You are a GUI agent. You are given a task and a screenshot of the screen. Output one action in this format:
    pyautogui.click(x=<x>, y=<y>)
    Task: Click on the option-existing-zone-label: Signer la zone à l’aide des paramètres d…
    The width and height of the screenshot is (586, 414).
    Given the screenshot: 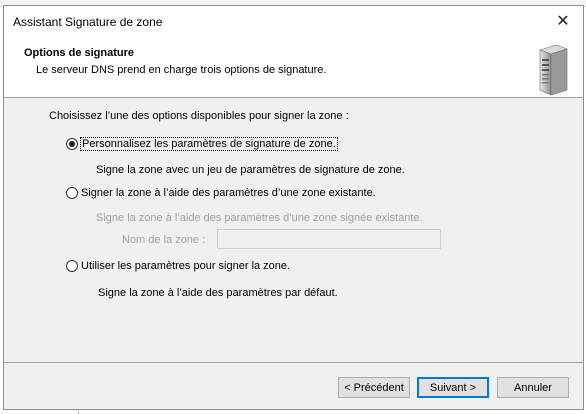 What is the action you would take?
    pyautogui.click(x=228, y=193)
    